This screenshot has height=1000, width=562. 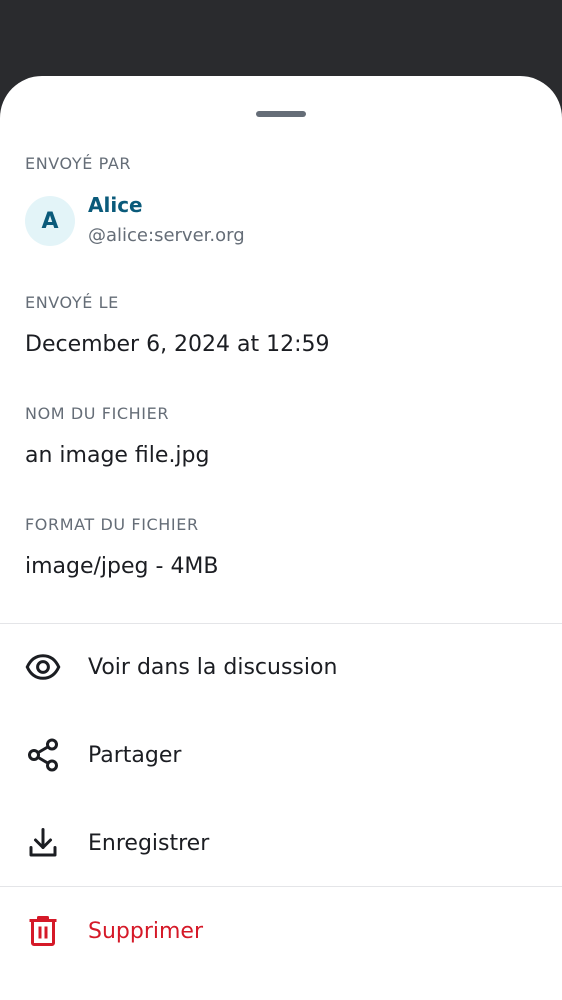 I want to click on eye-icon, so click(x=43, y=667).